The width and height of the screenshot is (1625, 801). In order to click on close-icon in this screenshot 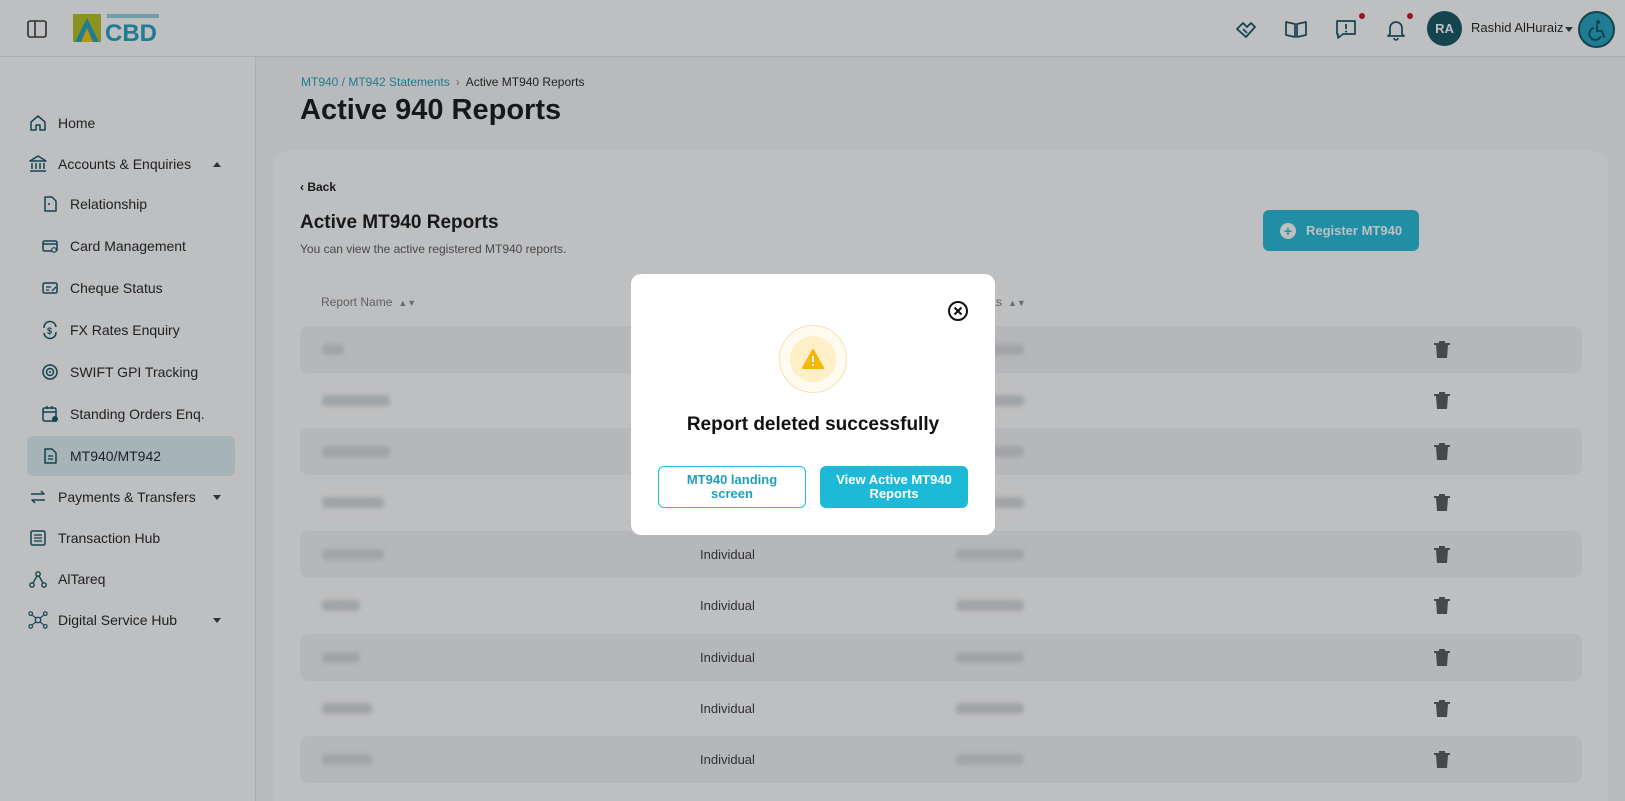, I will do `click(958, 311)`.